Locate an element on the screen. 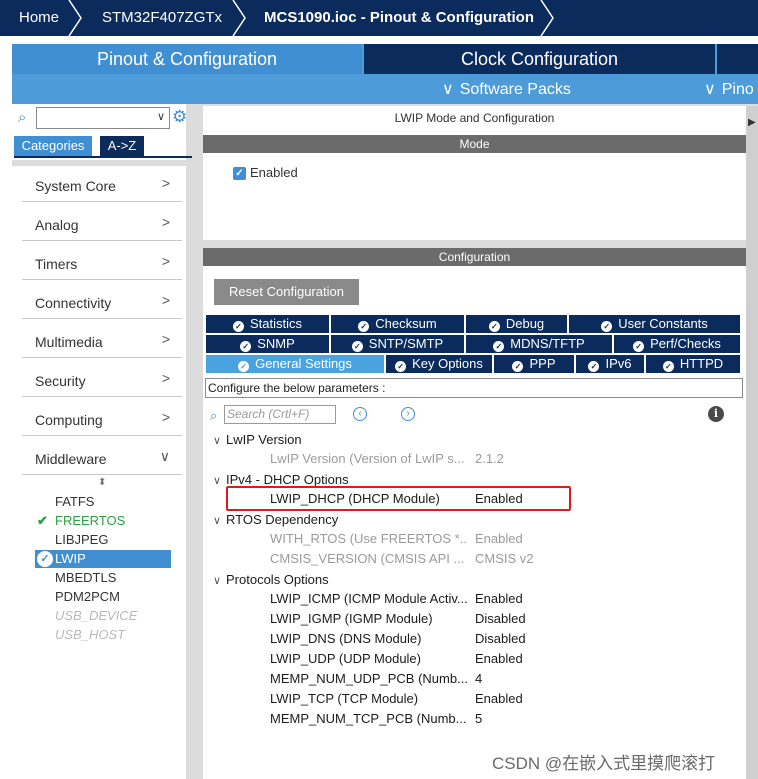 The image size is (758, 779). param-value: CMSIS v2 is located at coordinates (504, 558).